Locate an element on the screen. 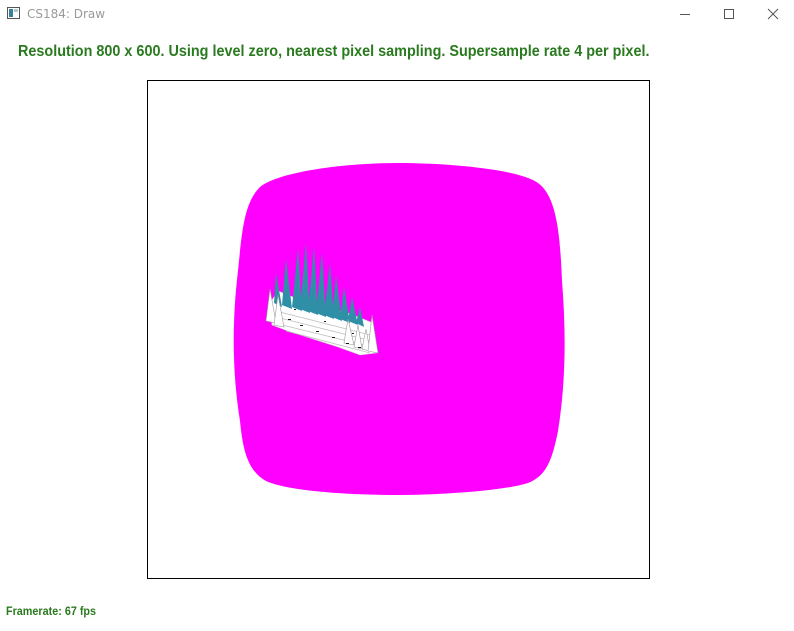 This screenshot has width=794, height=631. title-bar: CS184: Draw is located at coordinates (397, 14).